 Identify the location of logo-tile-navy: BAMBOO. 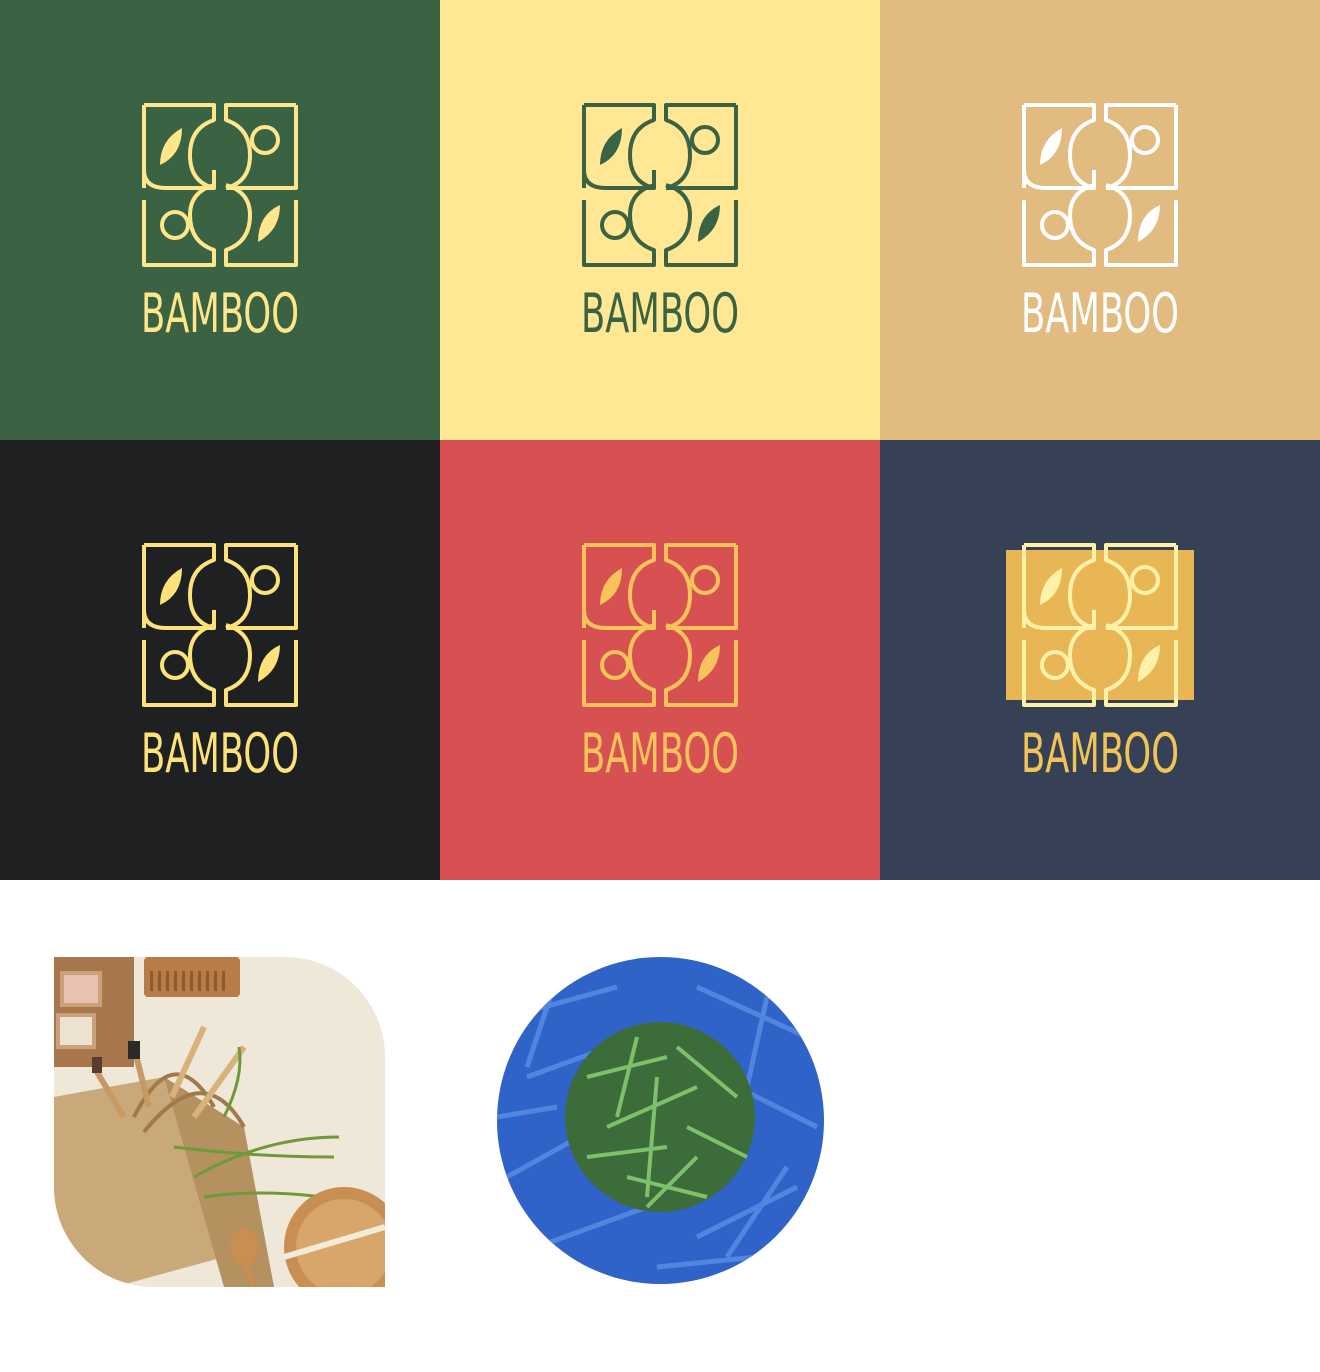
(1100, 660).